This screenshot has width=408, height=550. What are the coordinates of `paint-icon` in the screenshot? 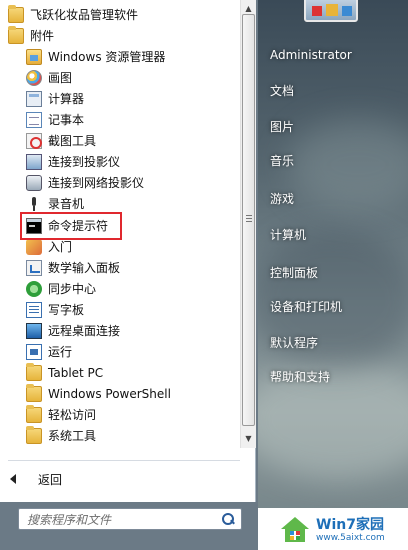 It's located at (34, 77).